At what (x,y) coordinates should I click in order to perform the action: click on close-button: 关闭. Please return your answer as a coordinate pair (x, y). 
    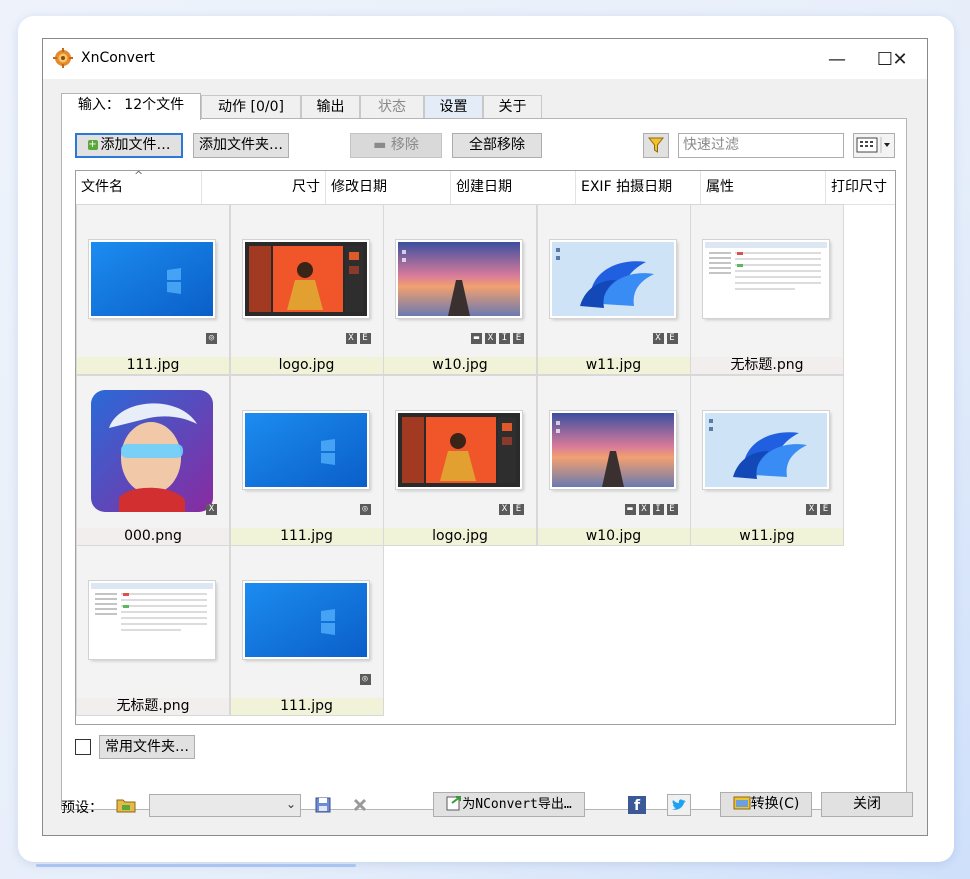
    Looking at the image, I should click on (867, 804).